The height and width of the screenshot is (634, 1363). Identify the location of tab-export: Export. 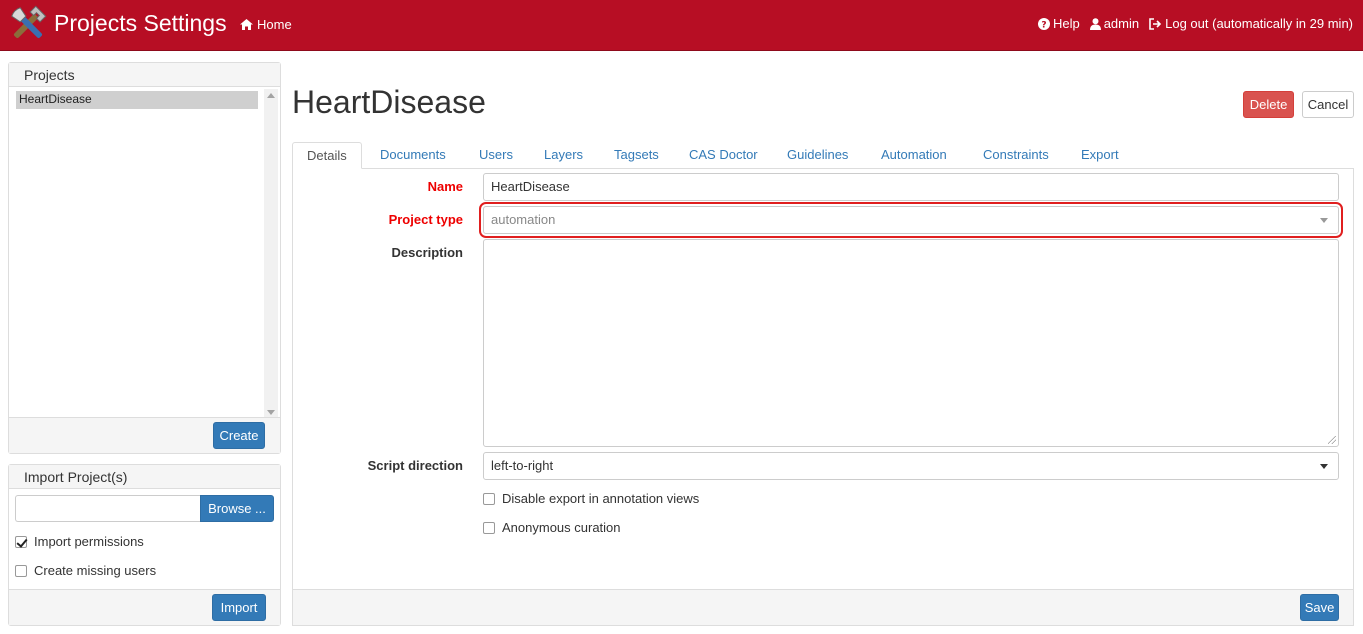
(1100, 155).